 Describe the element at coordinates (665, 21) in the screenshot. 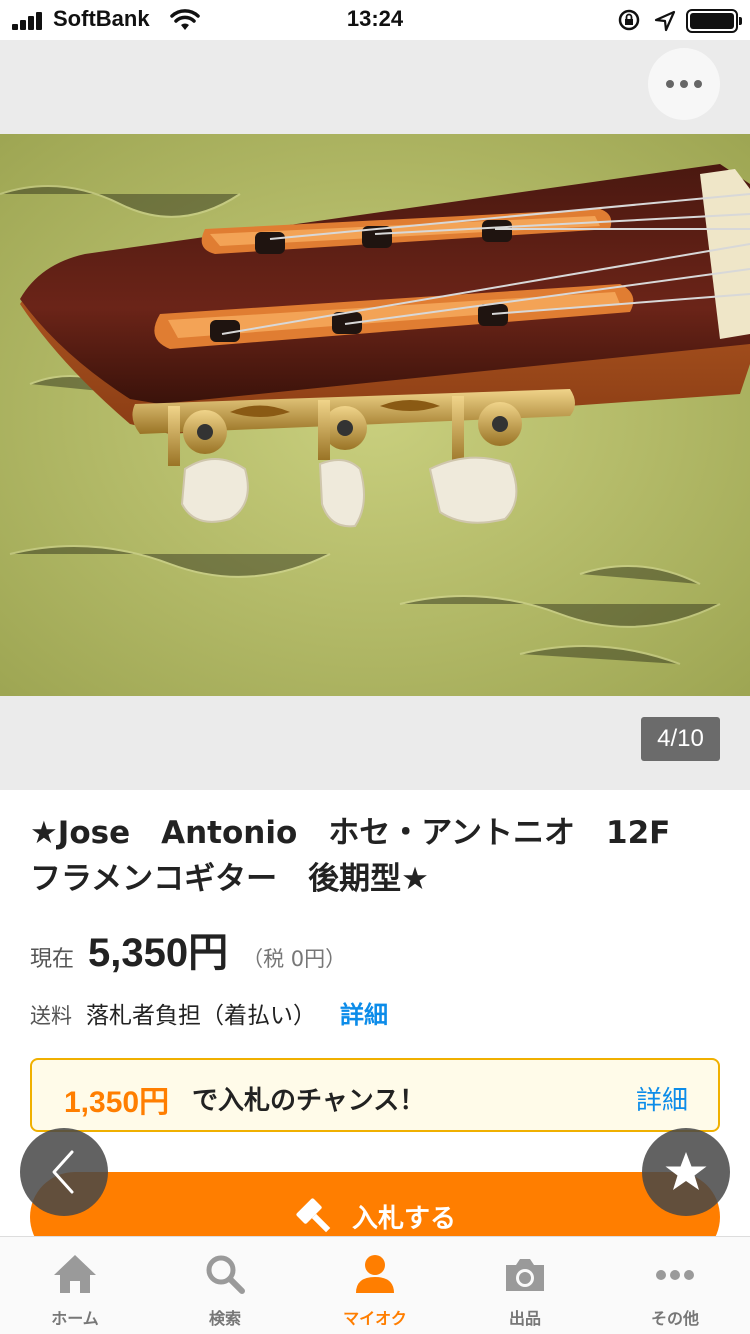

I see `location-icon` at that location.